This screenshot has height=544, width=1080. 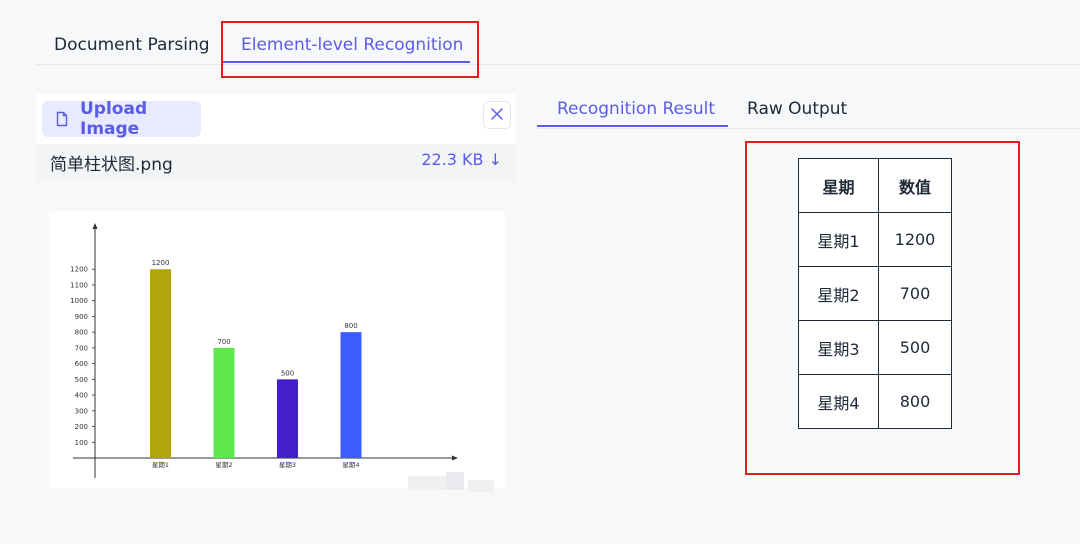 What do you see at coordinates (81, 396) in the screenshot?
I see `y-tick-label: 400` at bounding box center [81, 396].